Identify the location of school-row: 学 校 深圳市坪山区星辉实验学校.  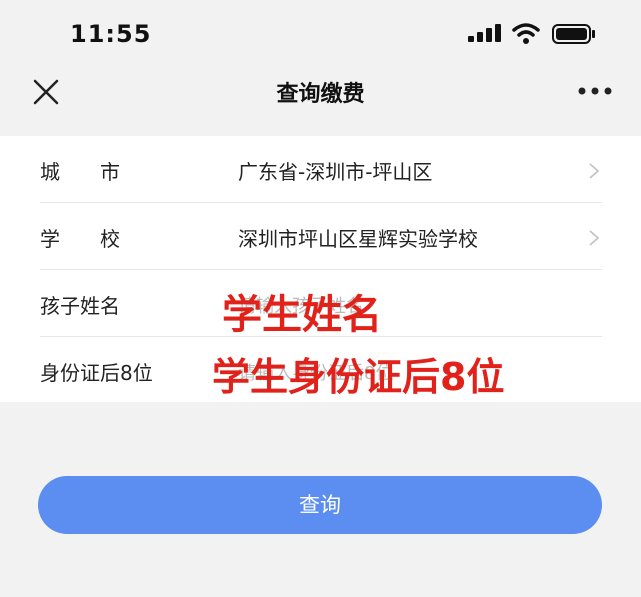
(320, 236).